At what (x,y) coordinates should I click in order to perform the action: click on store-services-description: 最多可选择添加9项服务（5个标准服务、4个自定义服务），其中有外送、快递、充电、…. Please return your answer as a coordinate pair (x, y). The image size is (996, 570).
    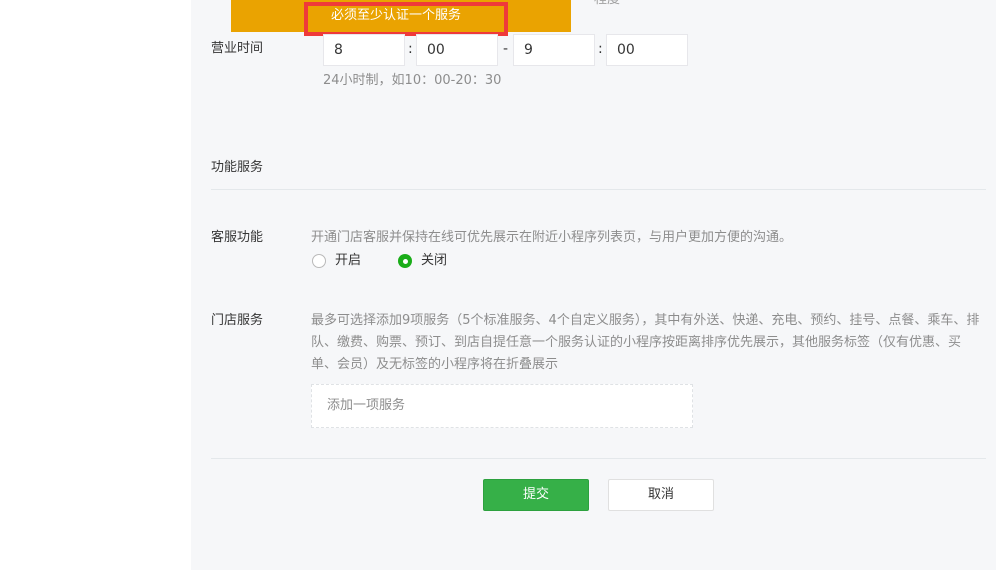
    Looking at the image, I should click on (645, 342).